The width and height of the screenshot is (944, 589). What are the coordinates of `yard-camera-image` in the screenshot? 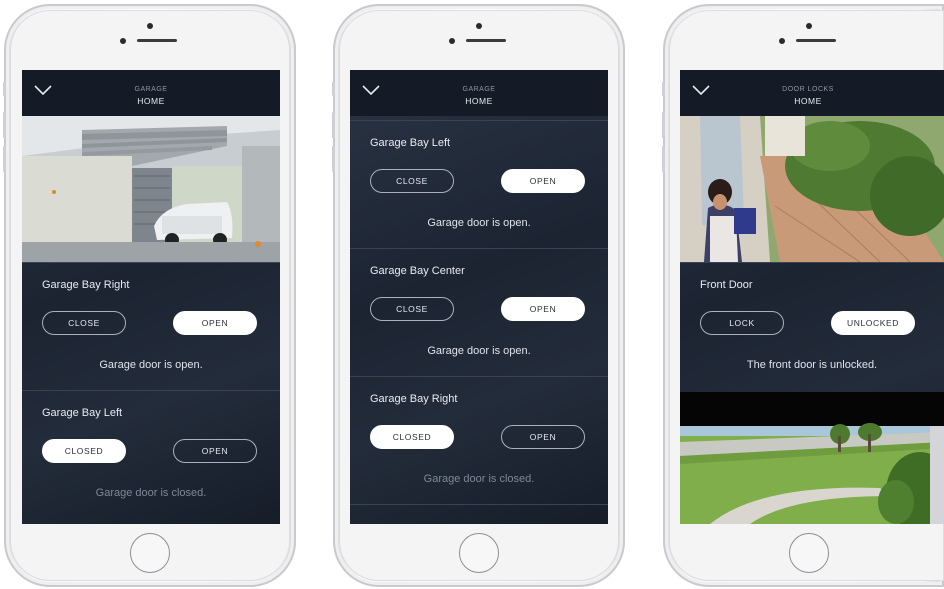 It's located at (812, 458).